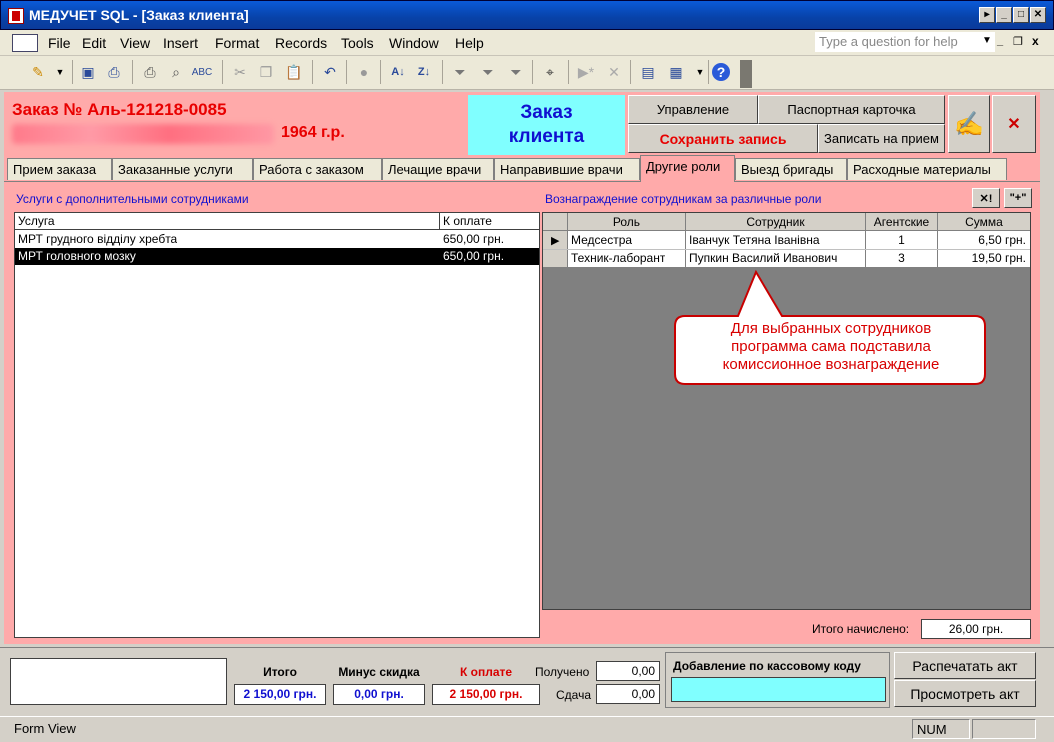 Image resolution: width=1054 pixels, height=742 pixels. I want to click on delete-record-icon: ✕, so click(614, 72).